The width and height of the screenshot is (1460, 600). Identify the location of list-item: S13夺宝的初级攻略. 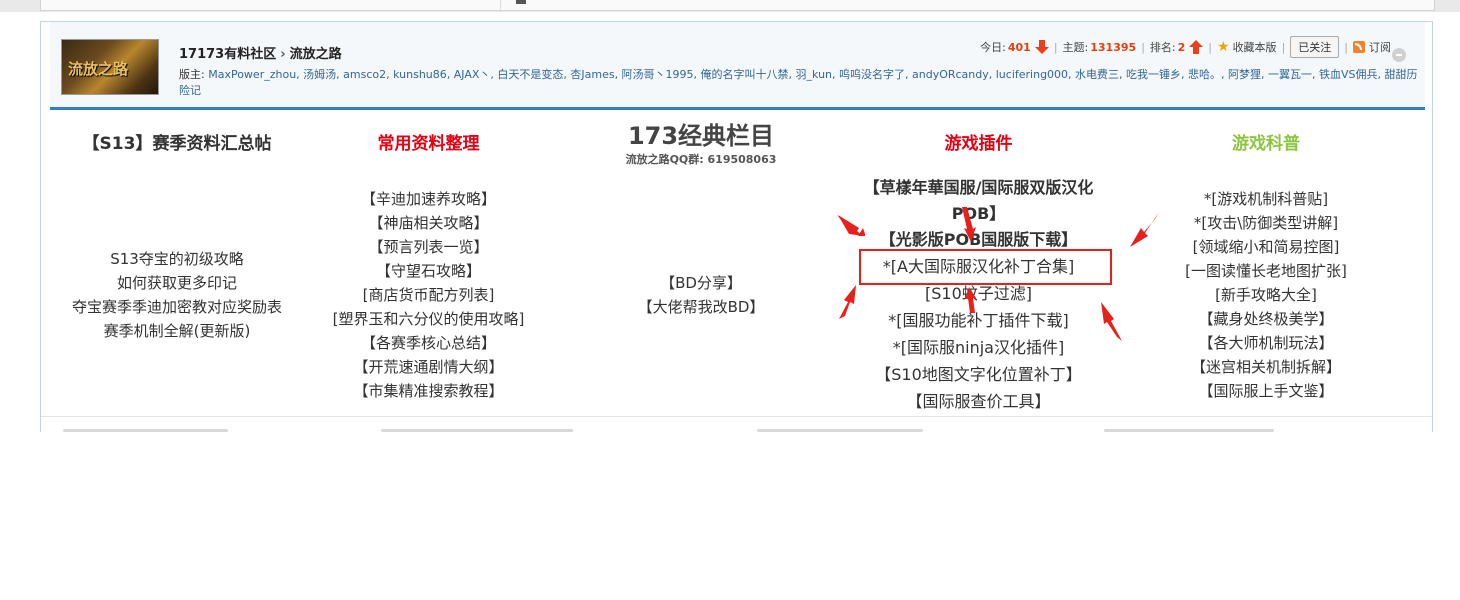
(177, 259).